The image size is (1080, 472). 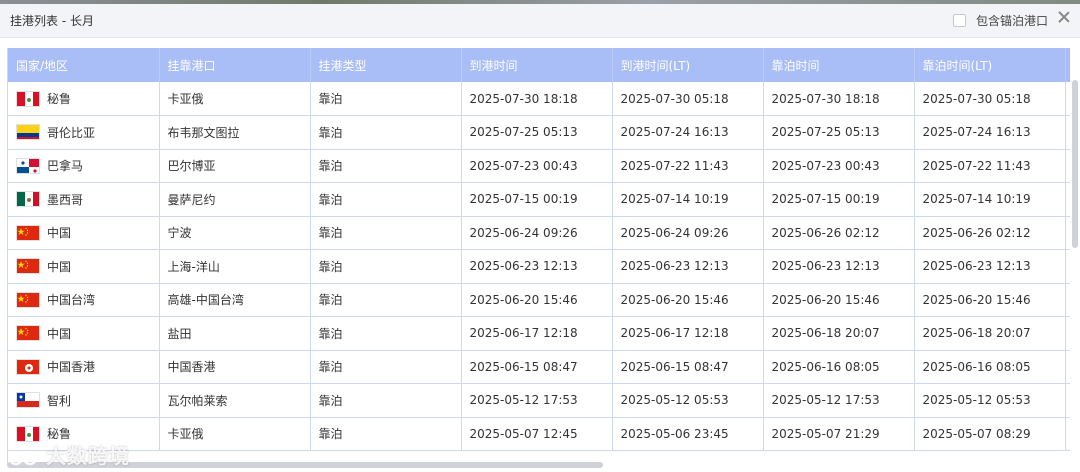 I want to click on watermark-text: 大数跨境, so click(x=88, y=456).